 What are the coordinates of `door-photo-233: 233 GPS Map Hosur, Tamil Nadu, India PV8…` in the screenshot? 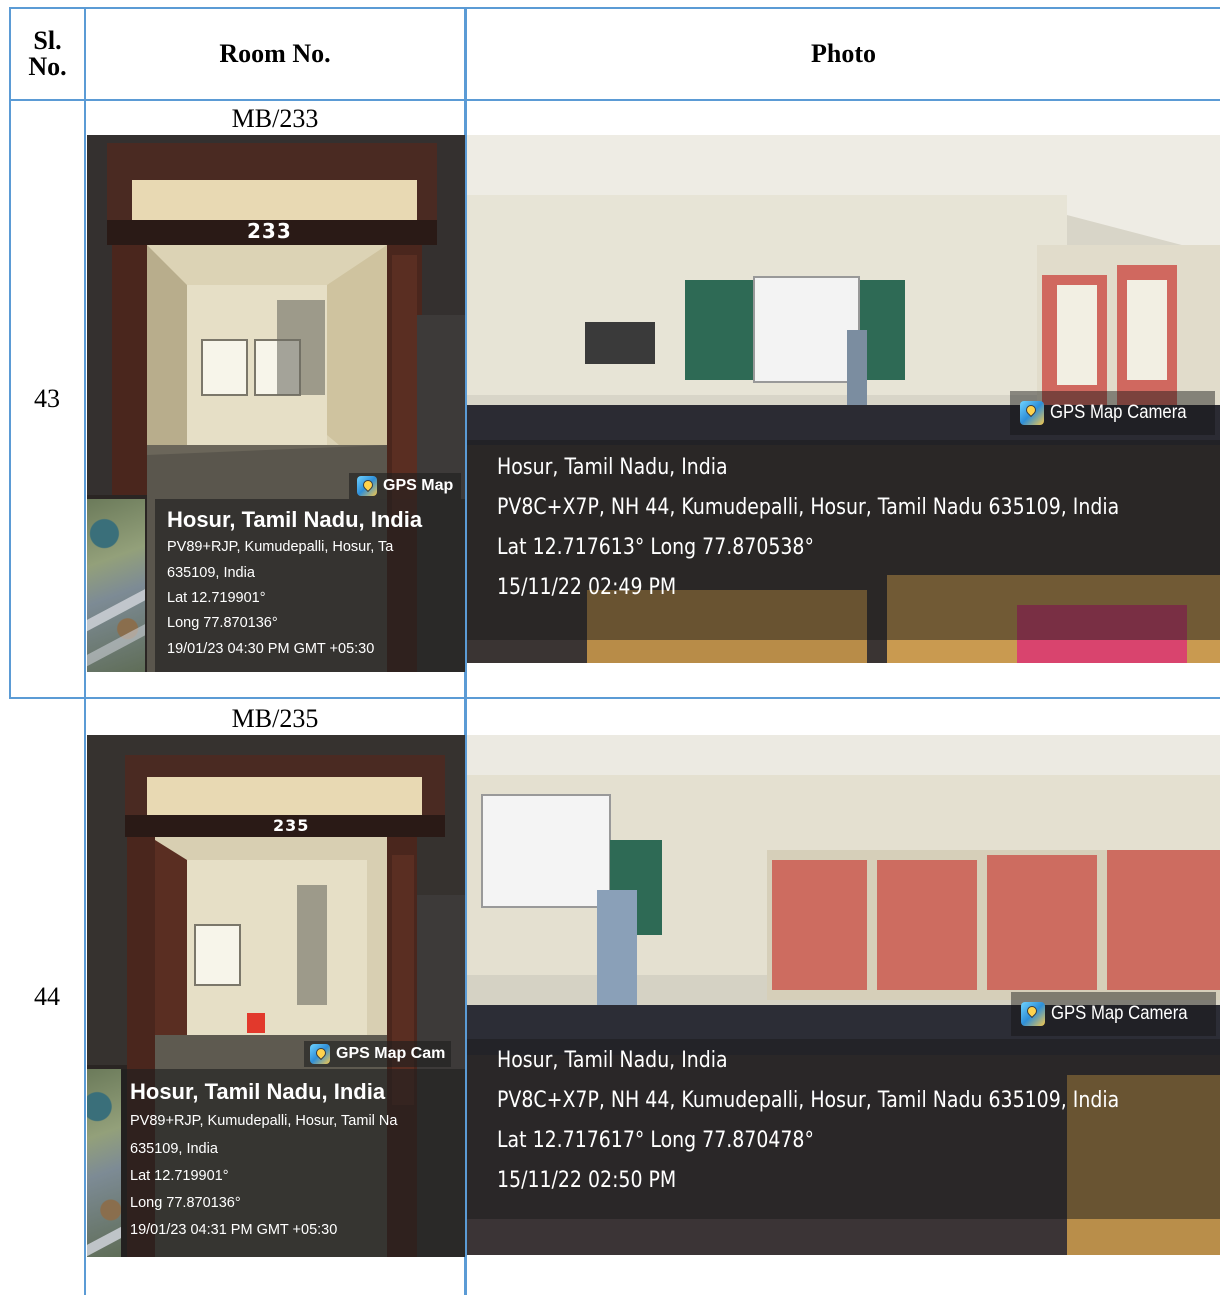 It's located at (276, 403).